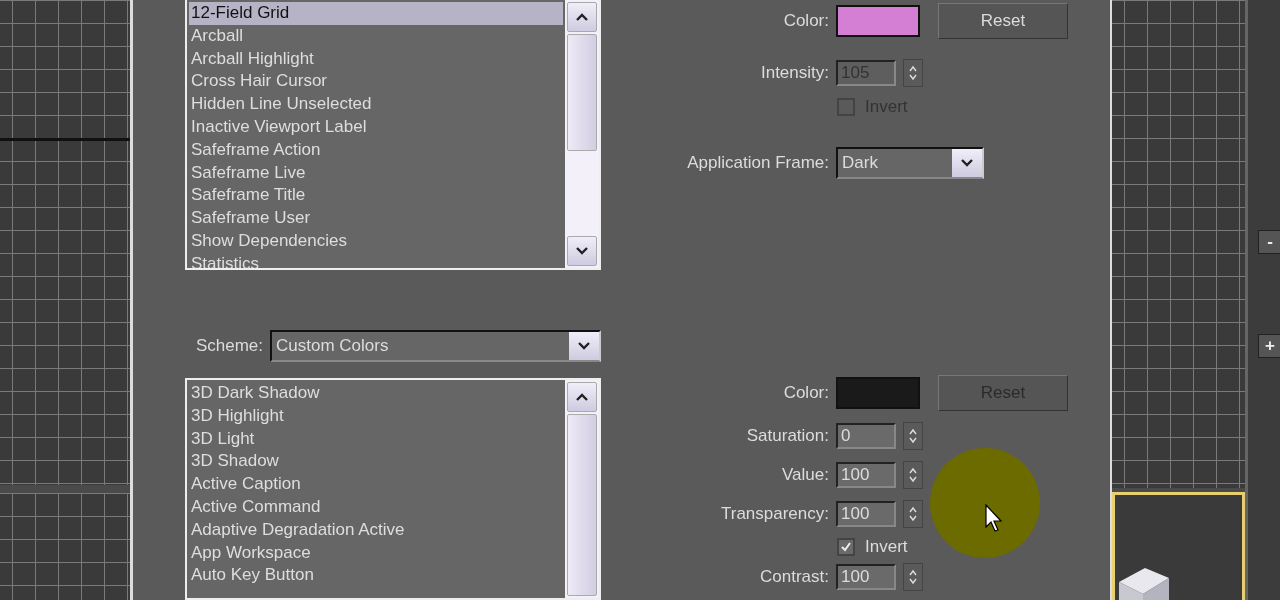 The width and height of the screenshot is (1280, 600). I want to click on spinner-label: Saturation:, so click(787, 436).